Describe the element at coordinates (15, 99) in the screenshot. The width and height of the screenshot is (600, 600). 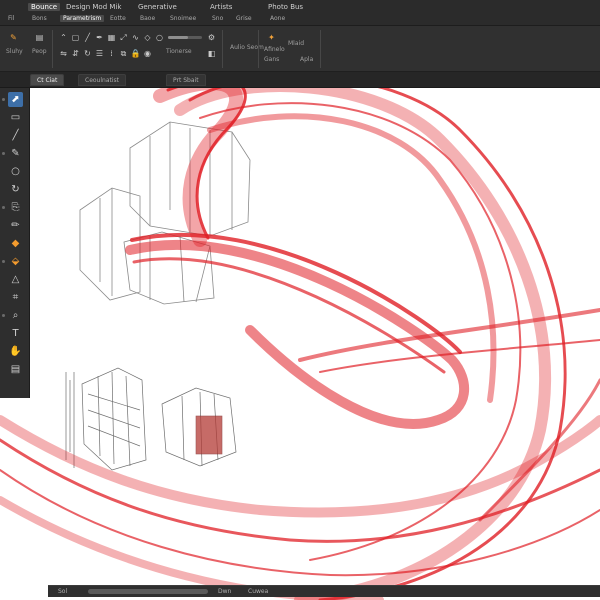
I see `move-tool-icon: ⬈` at that location.